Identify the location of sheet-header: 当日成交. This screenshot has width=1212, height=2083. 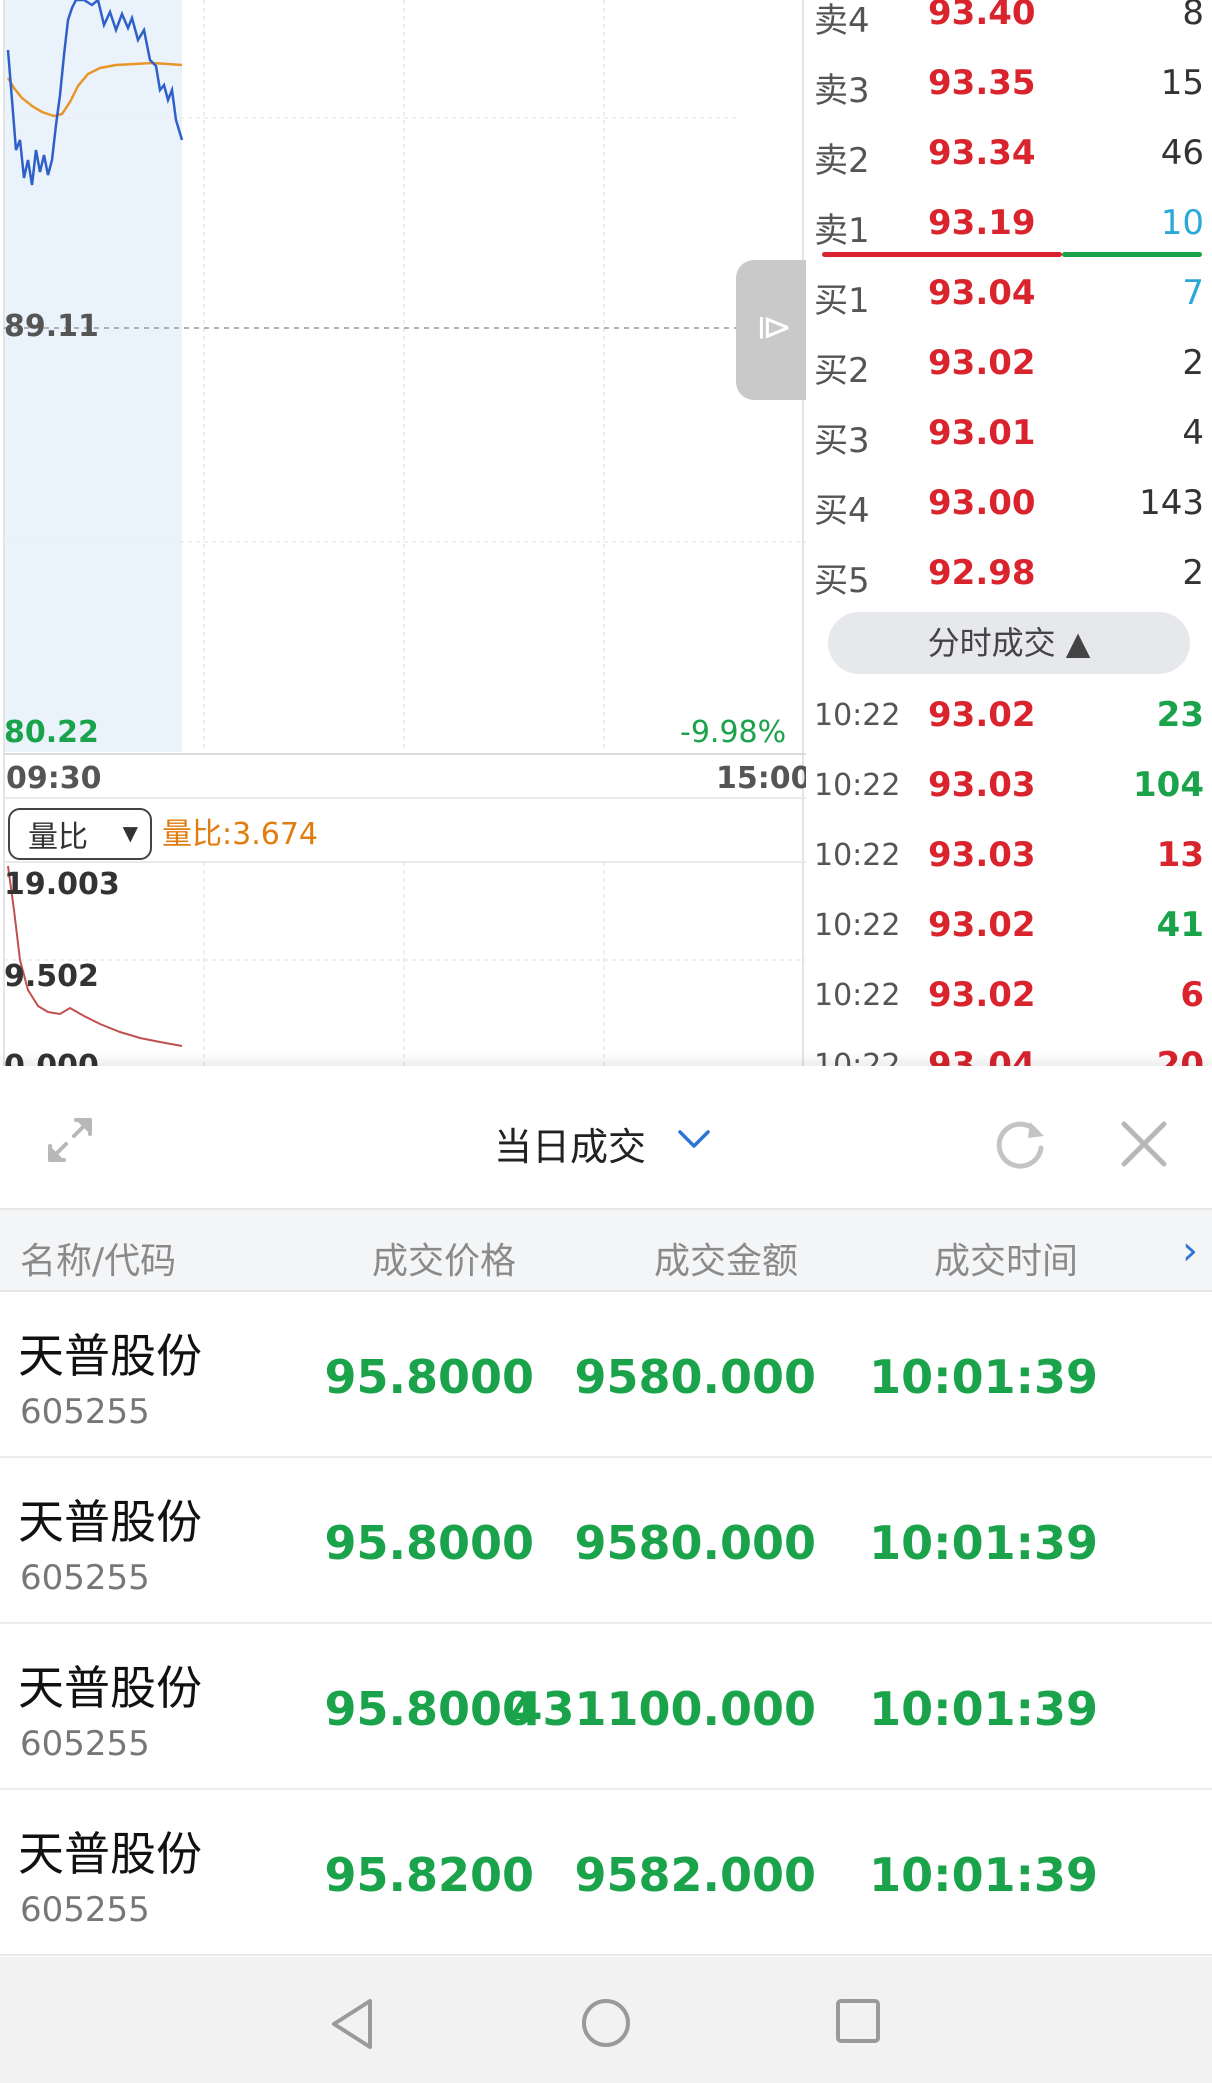
(606, 1137).